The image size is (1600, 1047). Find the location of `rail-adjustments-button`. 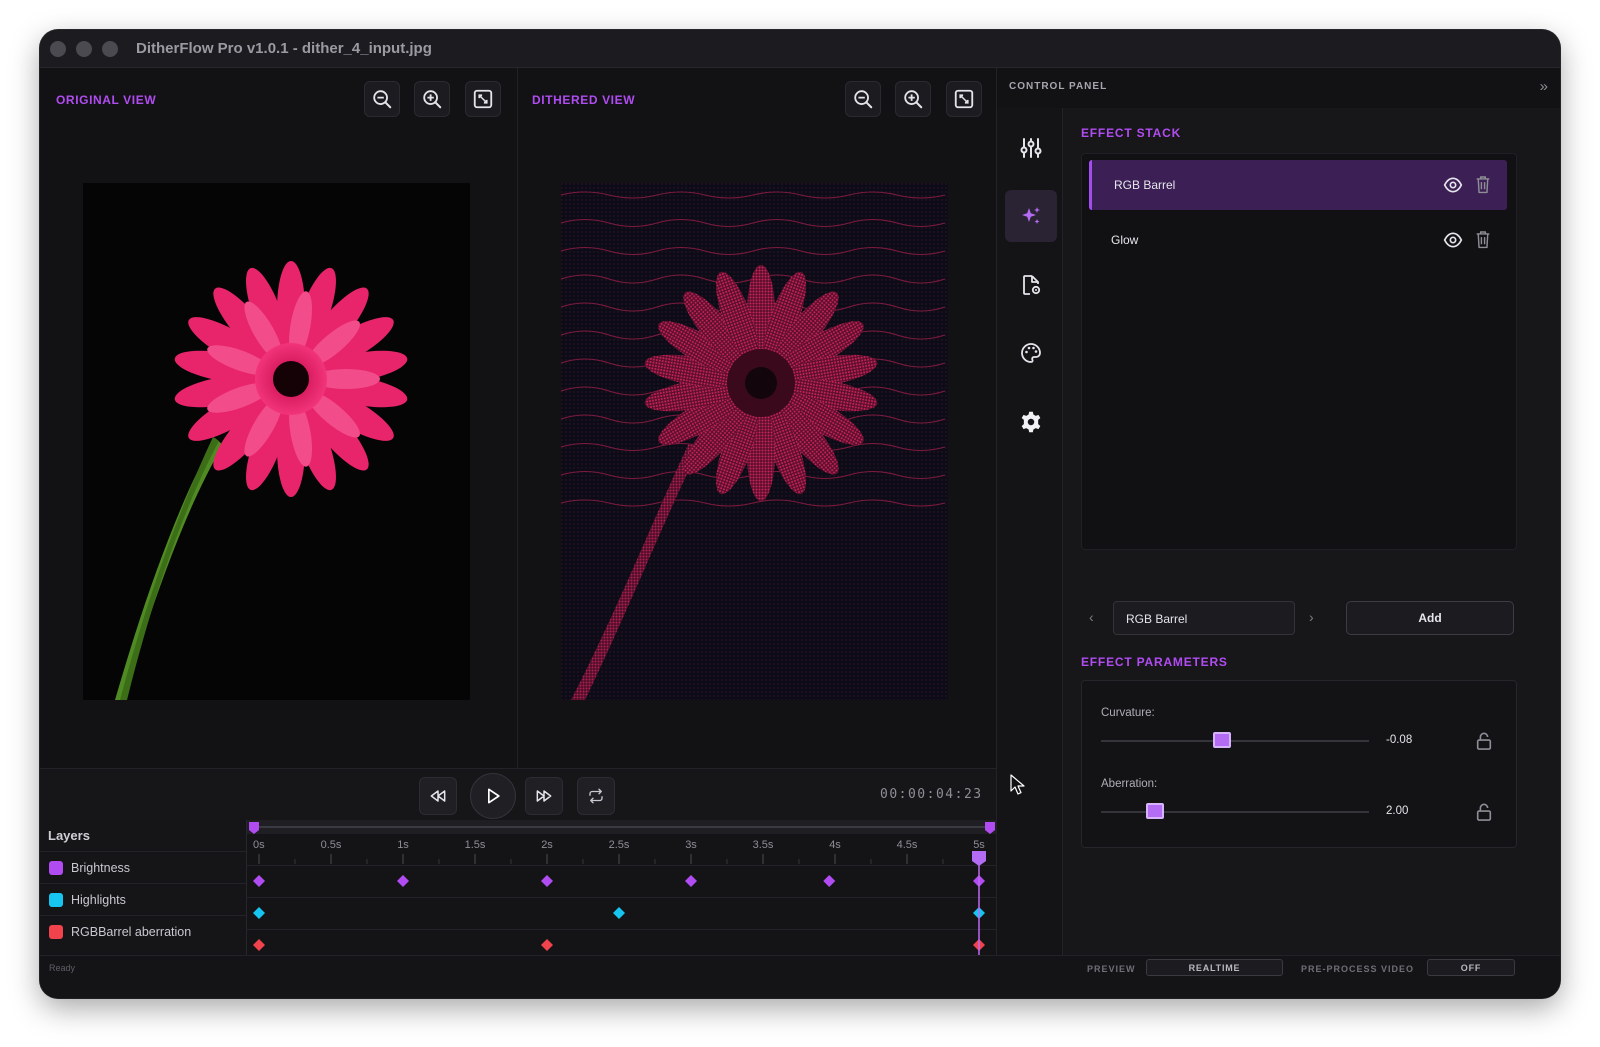

rail-adjustments-button is located at coordinates (1031, 148).